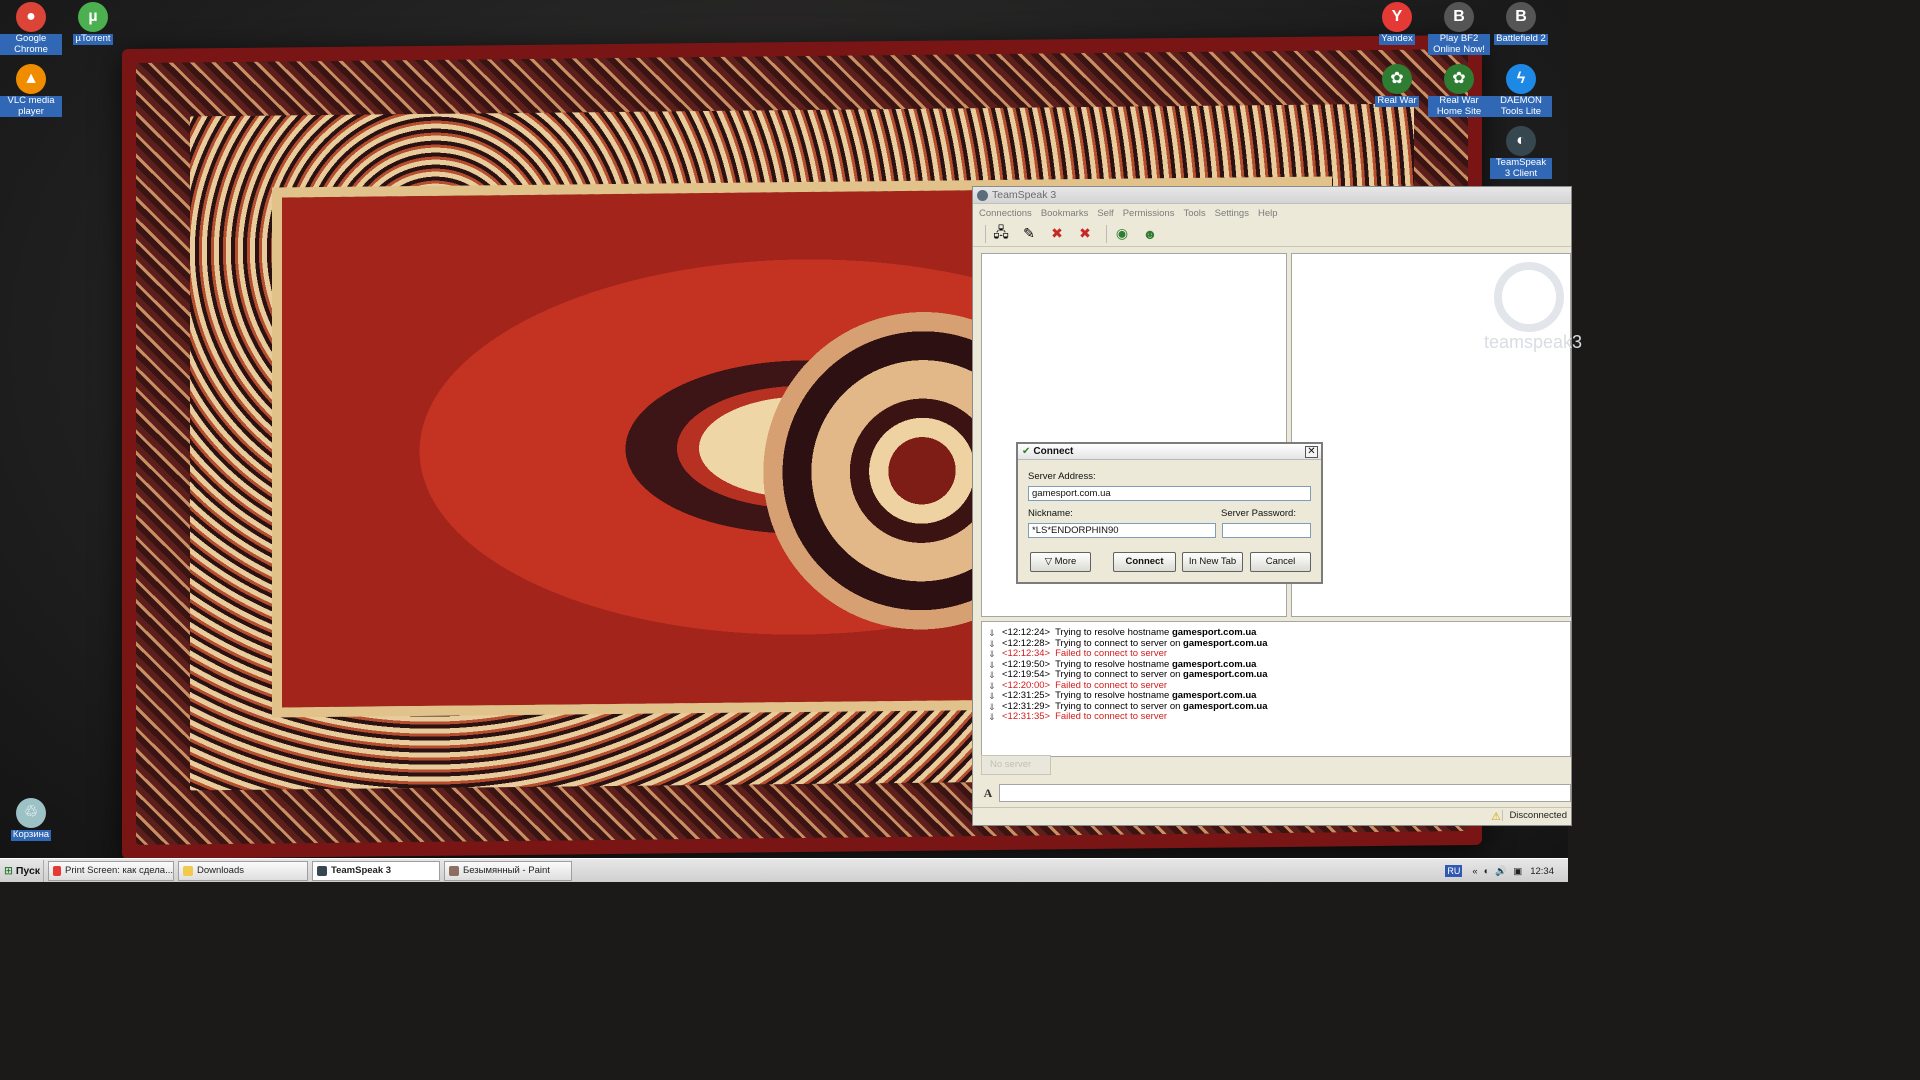 The image size is (1920, 1080). What do you see at coordinates (1521, 141) in the screenshot?
I see `teamspeak3-icon: ◐` at bounding box center [1521, 141].